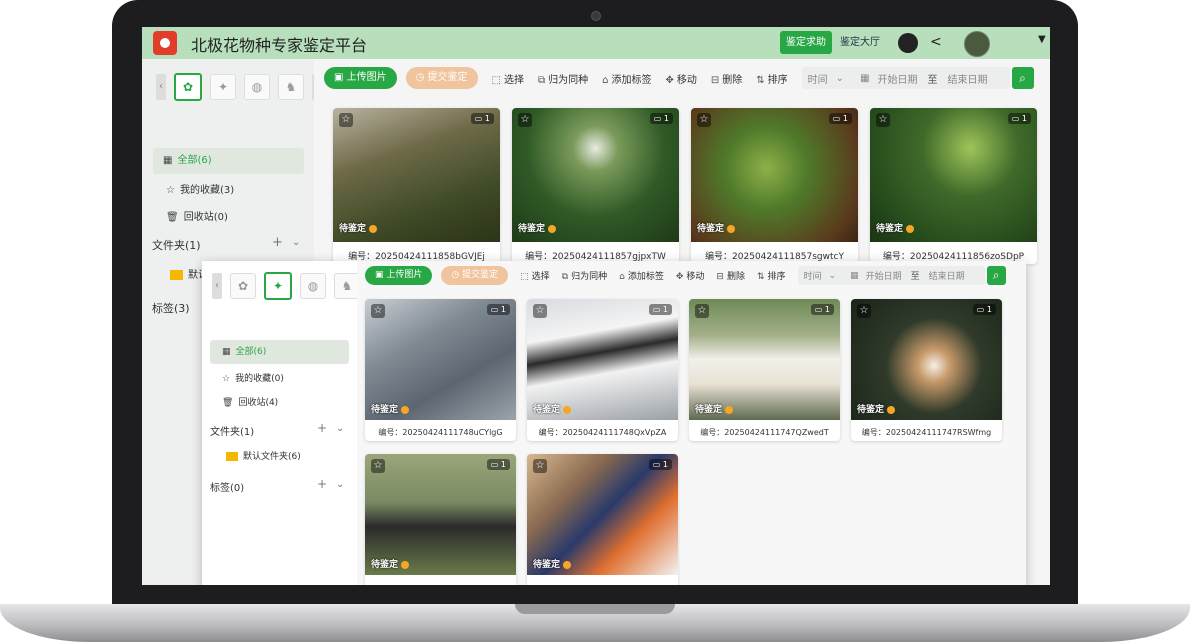  I want to click on default-folder: 默认文件夹(6), so click(263, 455).